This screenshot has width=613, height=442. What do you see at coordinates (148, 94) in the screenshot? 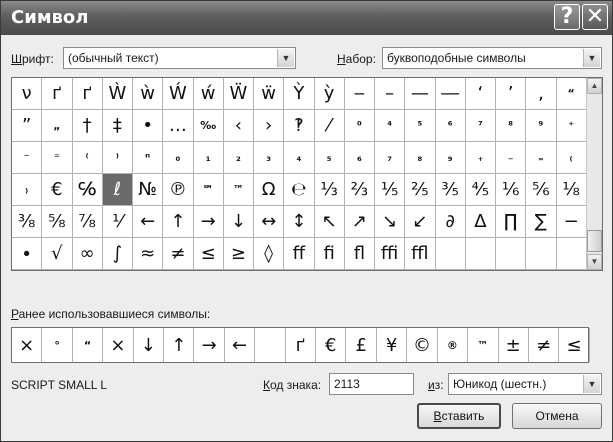
I see `symbol-cell: ẁ` at bounding box center [148, 94].